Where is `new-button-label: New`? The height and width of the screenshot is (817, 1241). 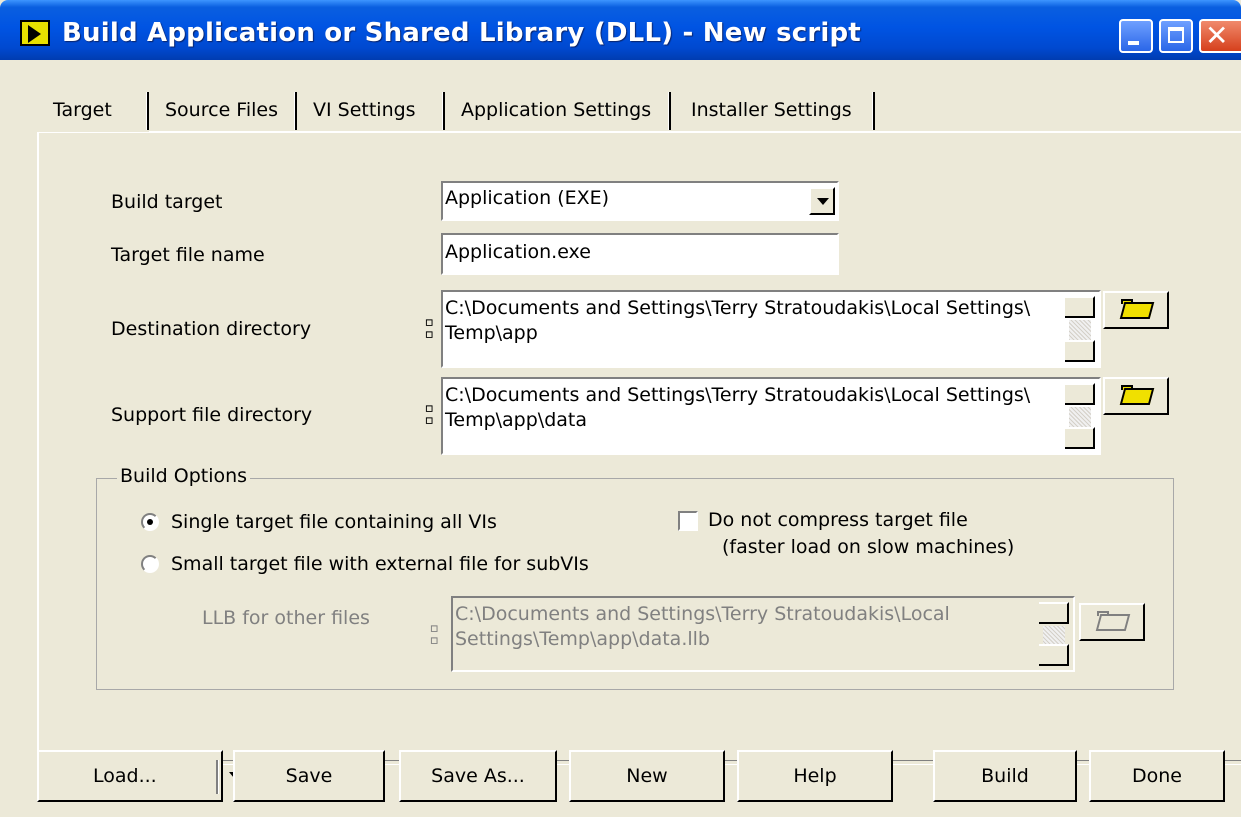
new-button-label: New is located at coordinates (647, 776).